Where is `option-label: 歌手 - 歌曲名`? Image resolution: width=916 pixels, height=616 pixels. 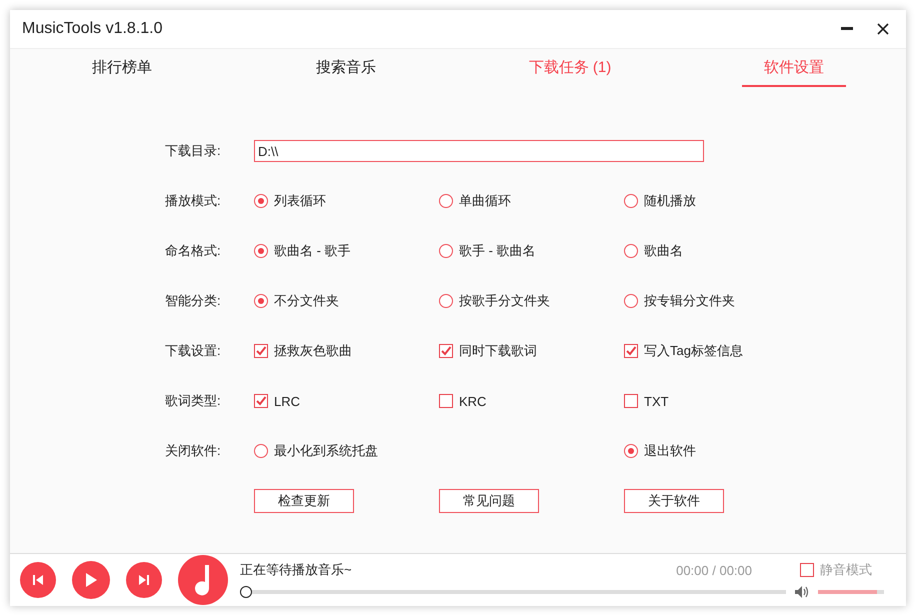 option-label: 歌手 - 歌曲名 is located at coordinates (497, 251).